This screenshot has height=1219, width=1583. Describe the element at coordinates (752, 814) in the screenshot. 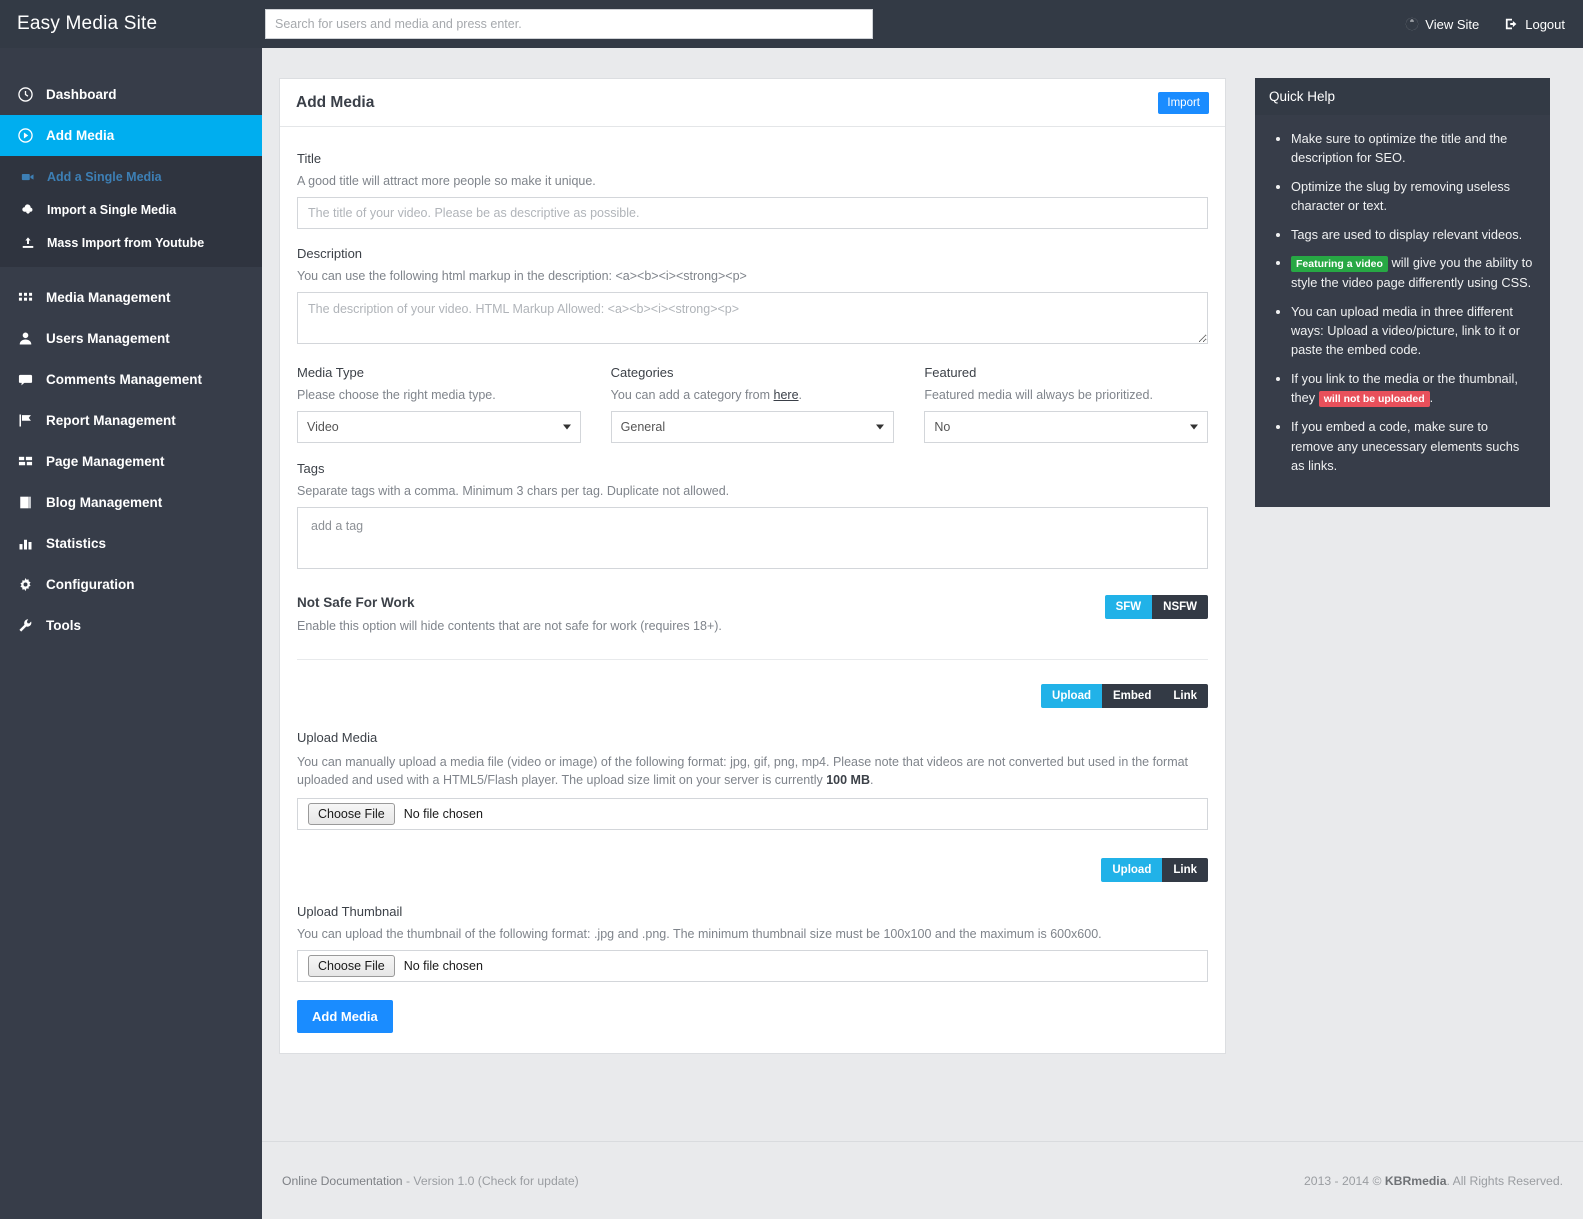

I see `media-file-input: Choose File No file chosen` at that location.